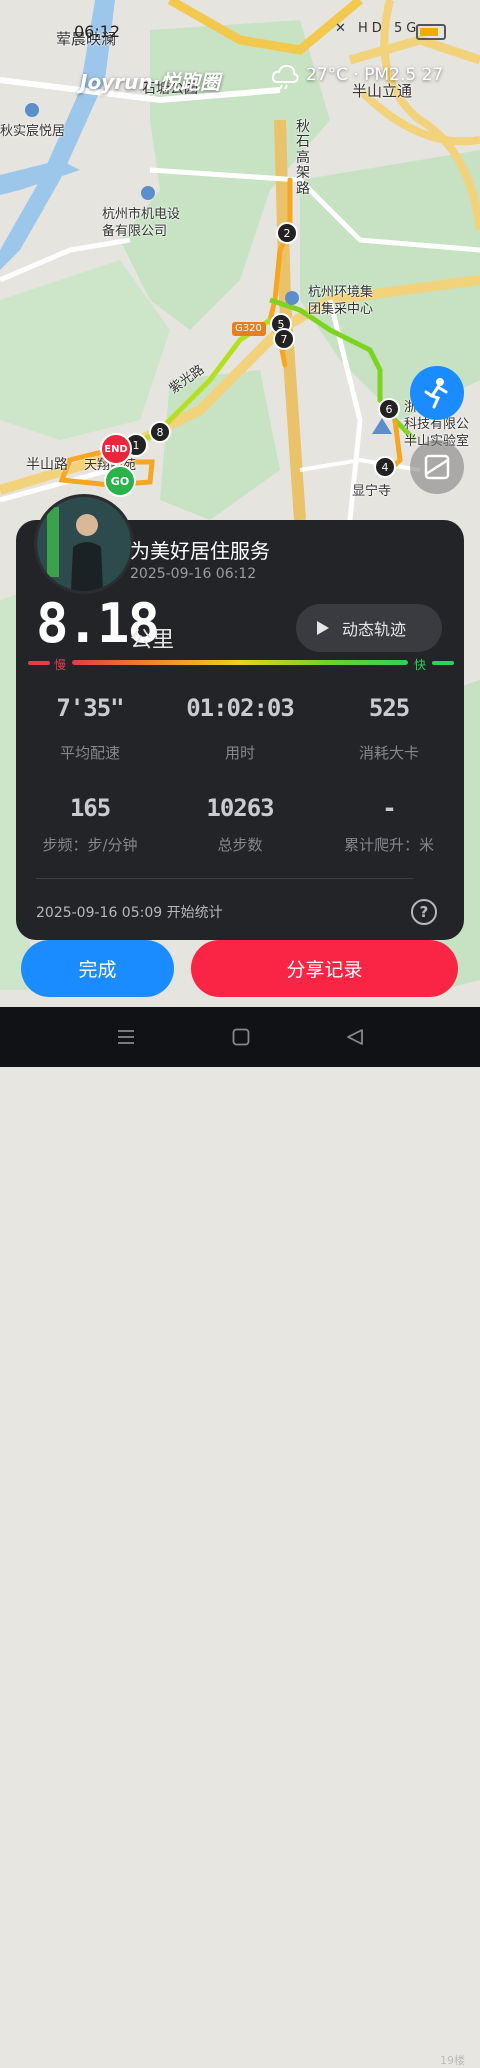  Describe the element at coordinates (129, 913) in the screenshot. I see `start-time-text: 2025-09-16 05:09 开始统计` at that location.